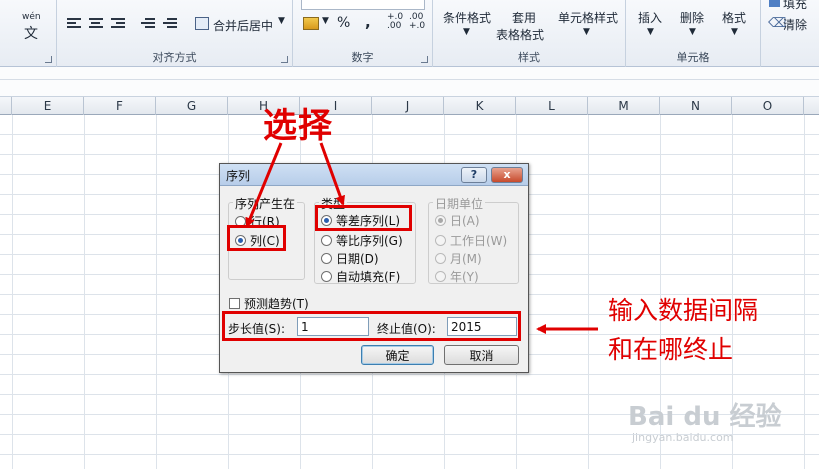  I want to click on arrow-to-column-option, so click(264, 185).